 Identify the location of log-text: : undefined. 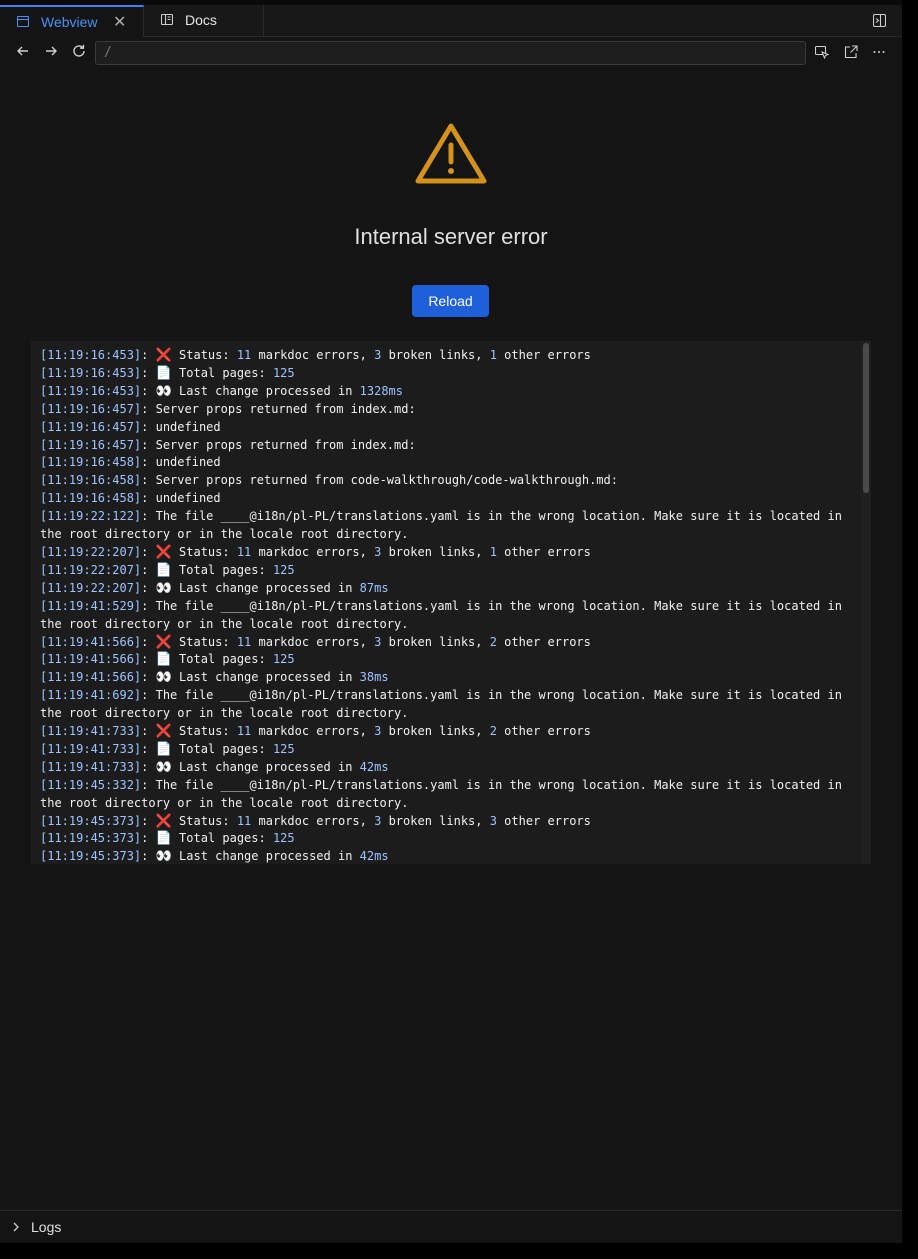
(181, 426).